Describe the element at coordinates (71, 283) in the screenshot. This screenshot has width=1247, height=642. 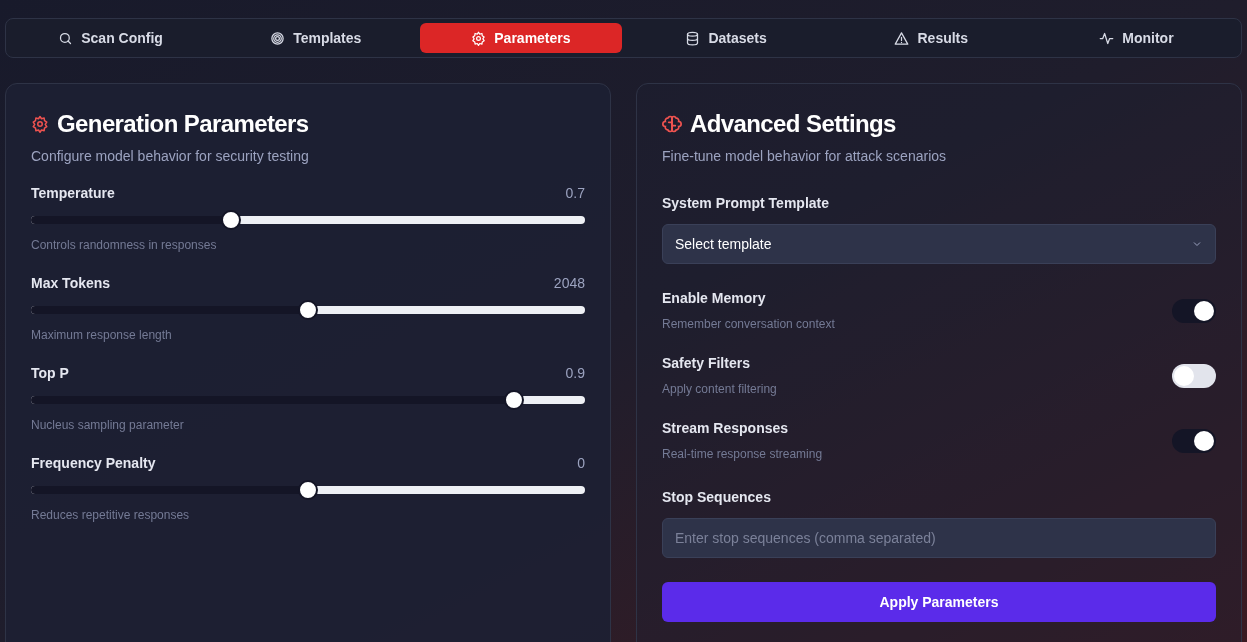
I see `slider-label: Max Tokens` at that location.